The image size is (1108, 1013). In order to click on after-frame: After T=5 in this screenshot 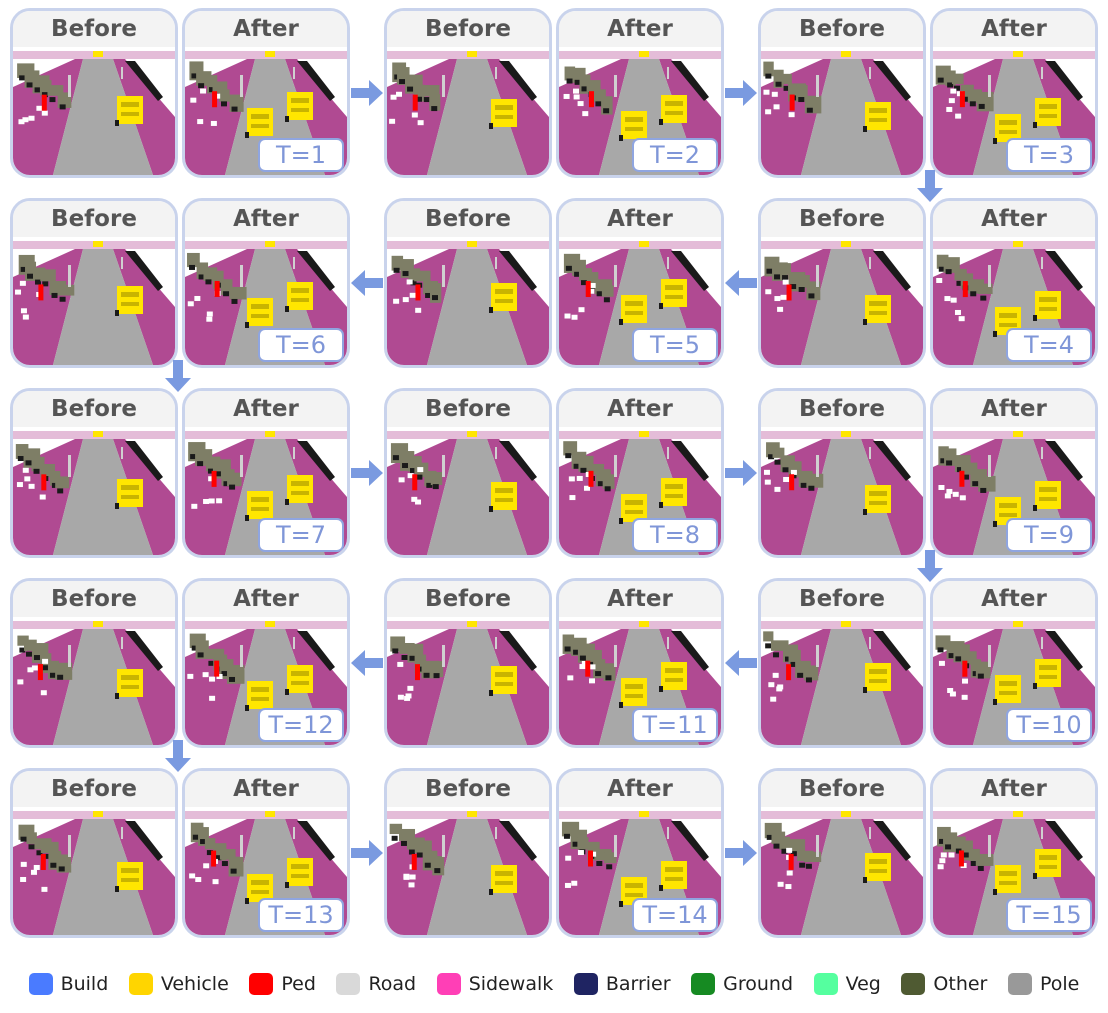, I will do `click(640, 283)`.